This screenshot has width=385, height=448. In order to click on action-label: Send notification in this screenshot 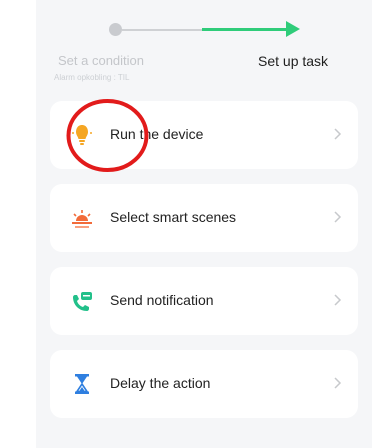, I will do `click(162, 300)`.